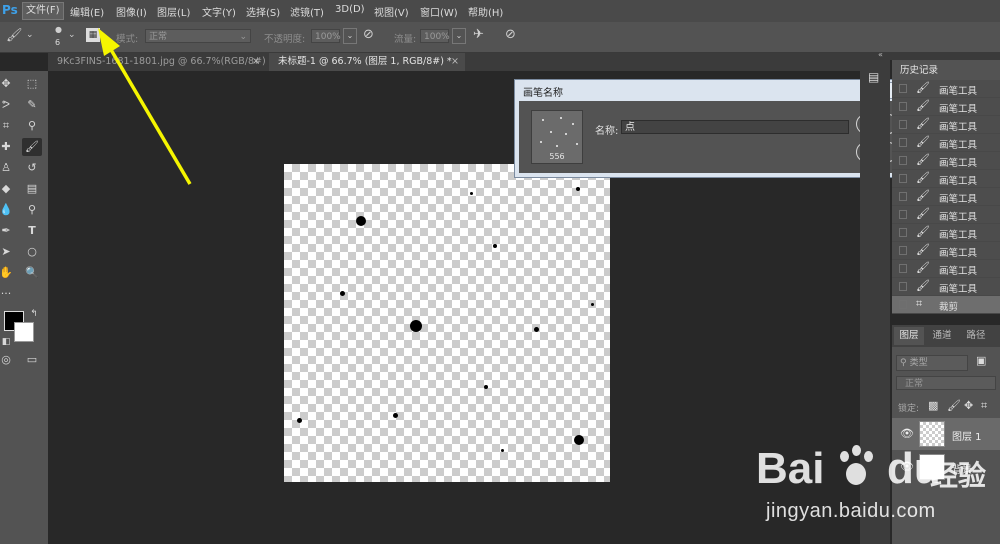 Image resolution: width=1000 pixels, height=544 pixels. I want to click on panel-collapse-bar: «, so click(930, 55).